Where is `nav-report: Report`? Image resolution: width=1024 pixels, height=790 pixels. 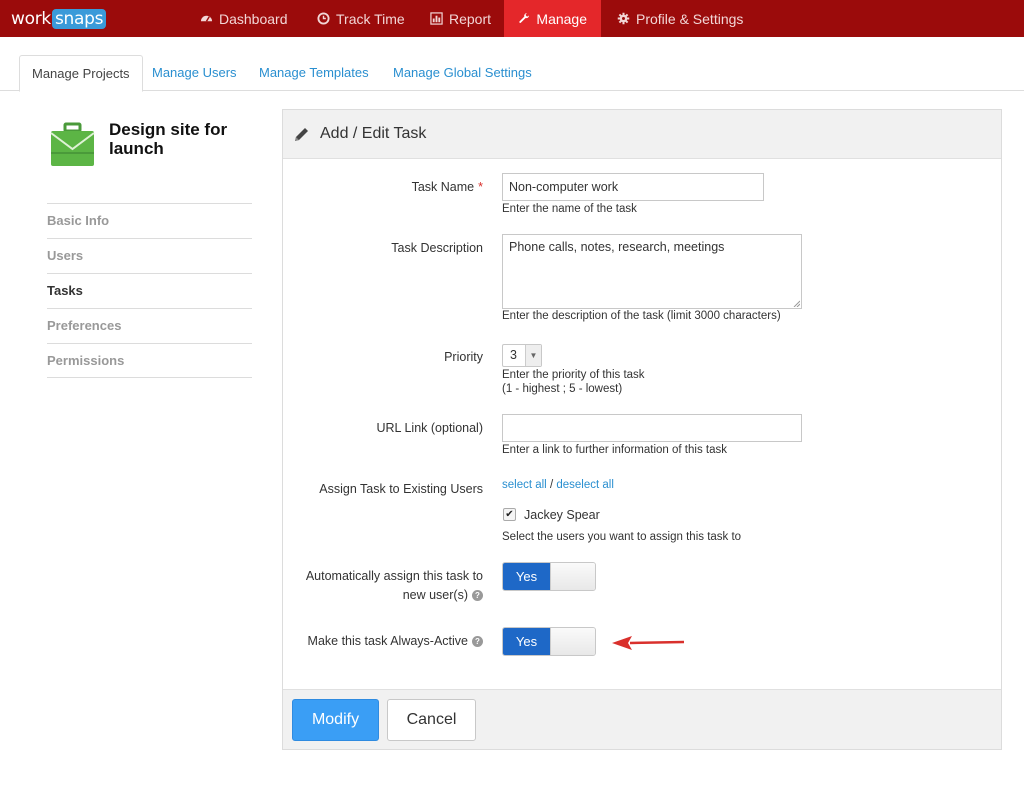
nav-report: Report is located at coordinates (460, 18).